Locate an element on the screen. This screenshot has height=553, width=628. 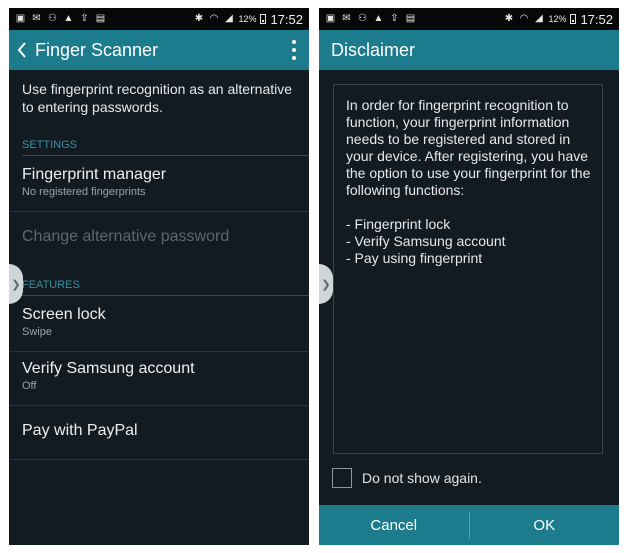
setting-change-alternative-password: Change alternative password is located at coordinates (159, 239).